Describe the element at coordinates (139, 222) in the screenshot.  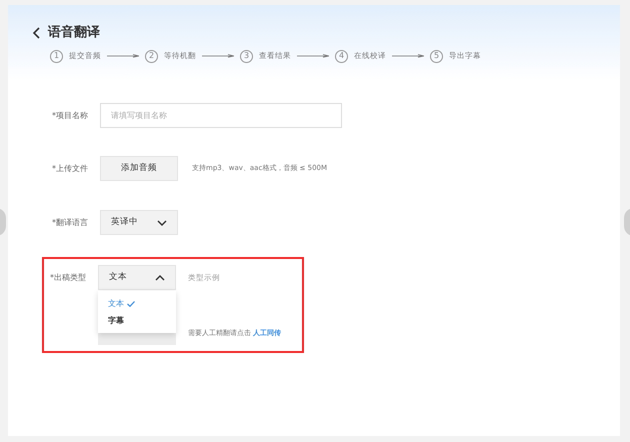
I see `language-select: 英译中` at that location.